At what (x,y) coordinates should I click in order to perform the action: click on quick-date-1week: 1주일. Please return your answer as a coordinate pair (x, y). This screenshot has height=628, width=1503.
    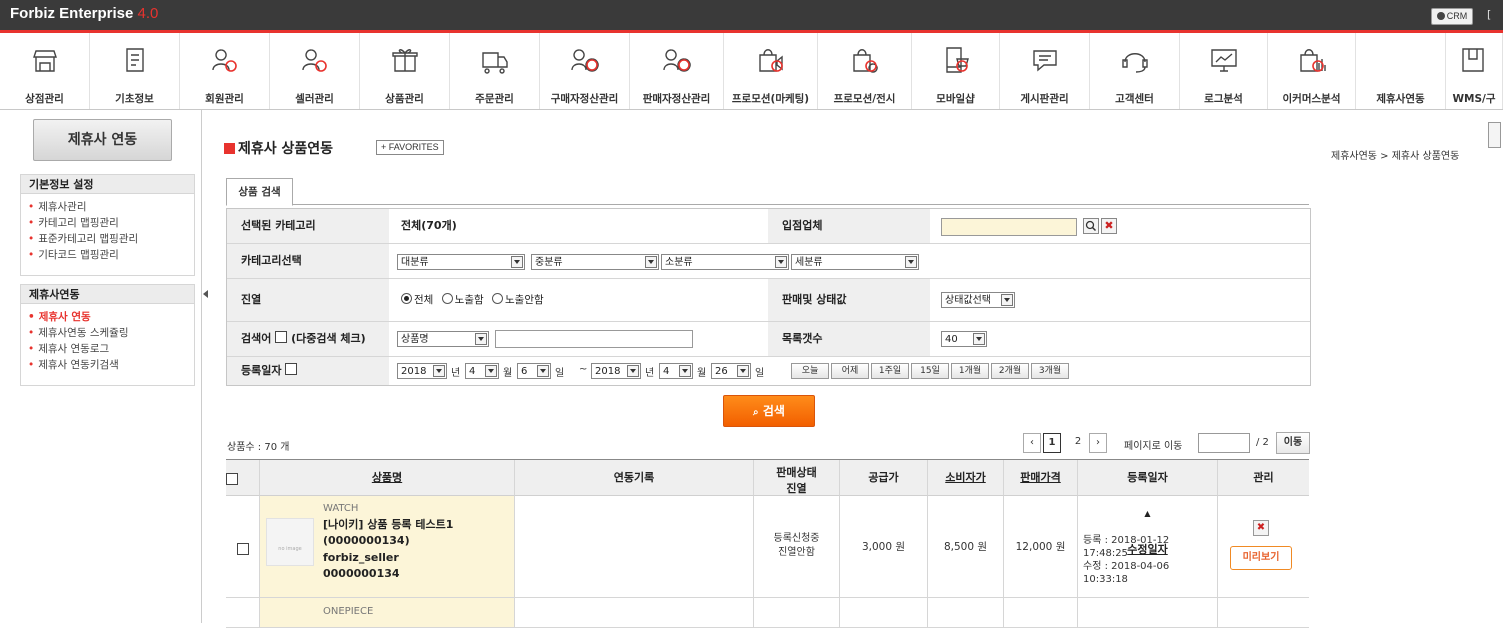
    Looking at the image, I should click on (890, 371).